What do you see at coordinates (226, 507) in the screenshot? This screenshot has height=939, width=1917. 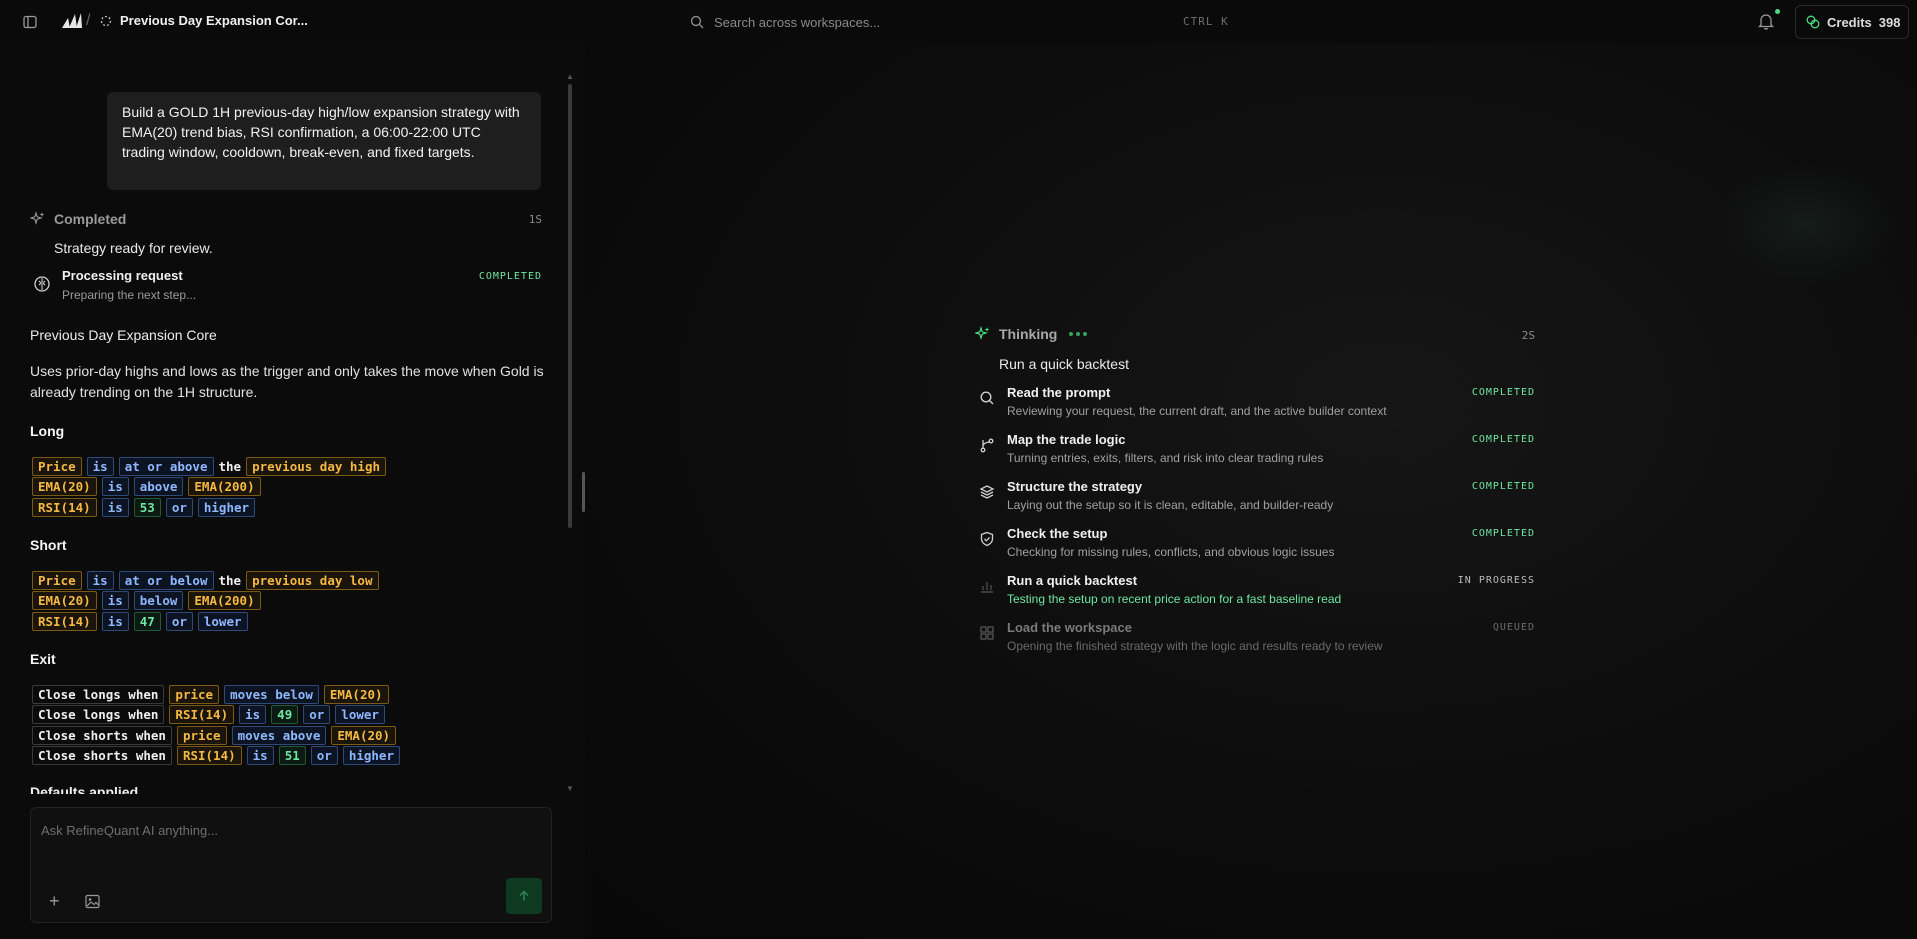 I see `operator-token: higher` at bounding box center [226, 507].